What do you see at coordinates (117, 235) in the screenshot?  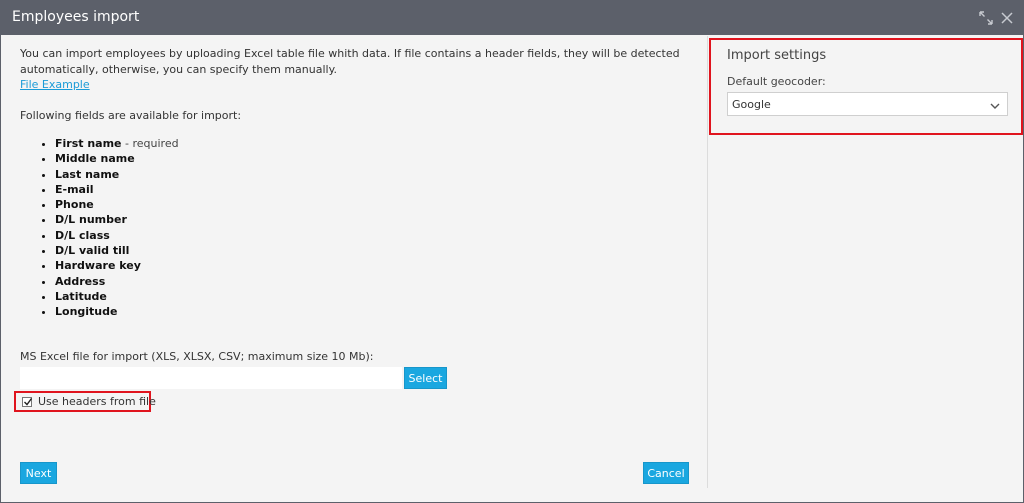 I see `list-item: D/L class` at bounding box center [117, 235].